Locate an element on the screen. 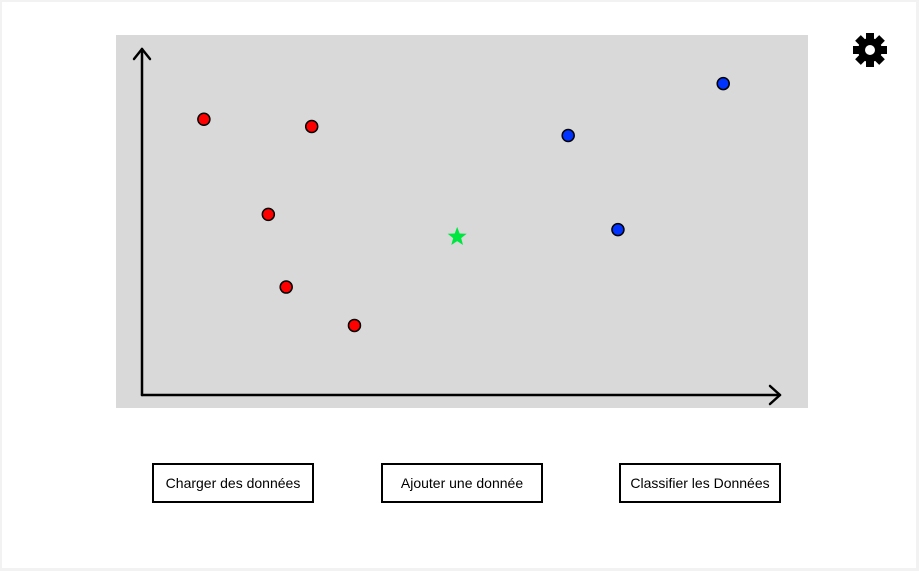 This screenshot has height=571, width=919. classify-data-button: Classifier les Données is located at coordinates (700, 483).